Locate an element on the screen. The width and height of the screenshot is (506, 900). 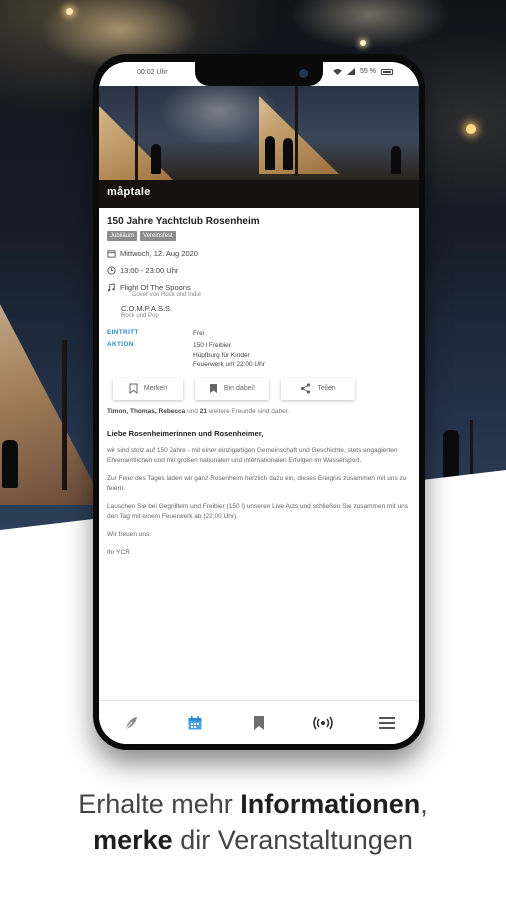
event-tags: Jubiläum Vereinsfest is located at coordinates (259, 236).